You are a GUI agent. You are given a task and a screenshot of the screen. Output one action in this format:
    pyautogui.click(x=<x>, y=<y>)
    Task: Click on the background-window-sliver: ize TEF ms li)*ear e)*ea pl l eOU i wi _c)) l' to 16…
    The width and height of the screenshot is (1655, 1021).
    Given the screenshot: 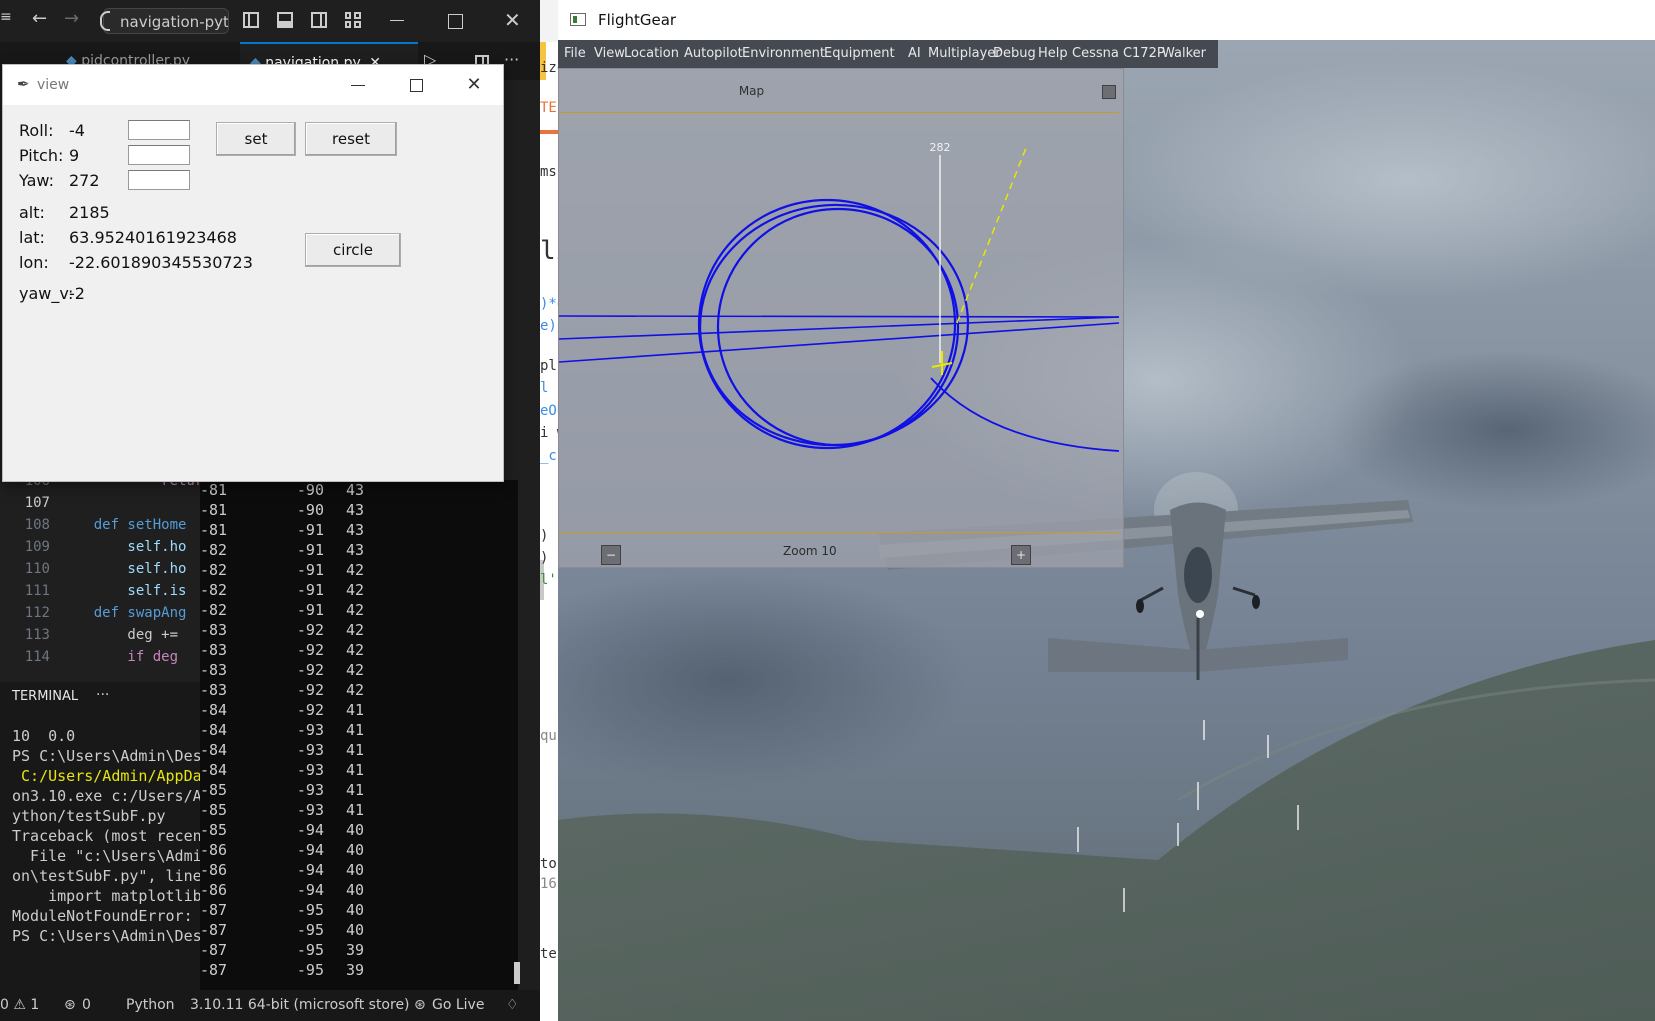 What is the action you would take?
    pyautogui.click(x=549, y=510)
    